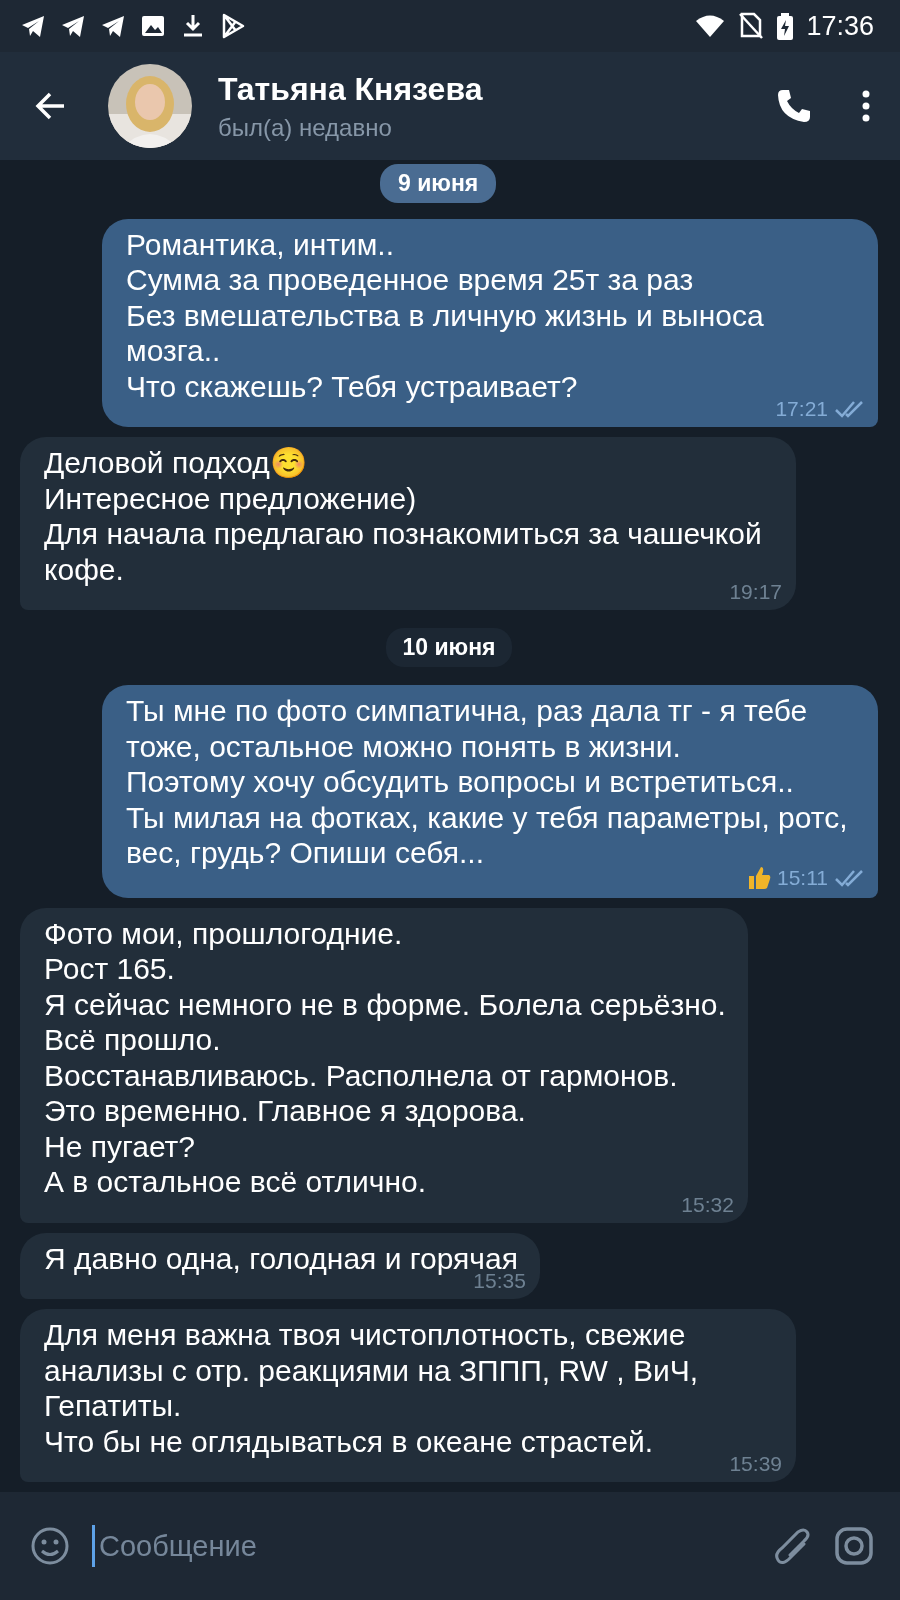 The height and width of the screenshot is (1600, 900). Describe the element at coordinates (785, 26) in the screenshot. I see `battery-charging-icon` at that location.